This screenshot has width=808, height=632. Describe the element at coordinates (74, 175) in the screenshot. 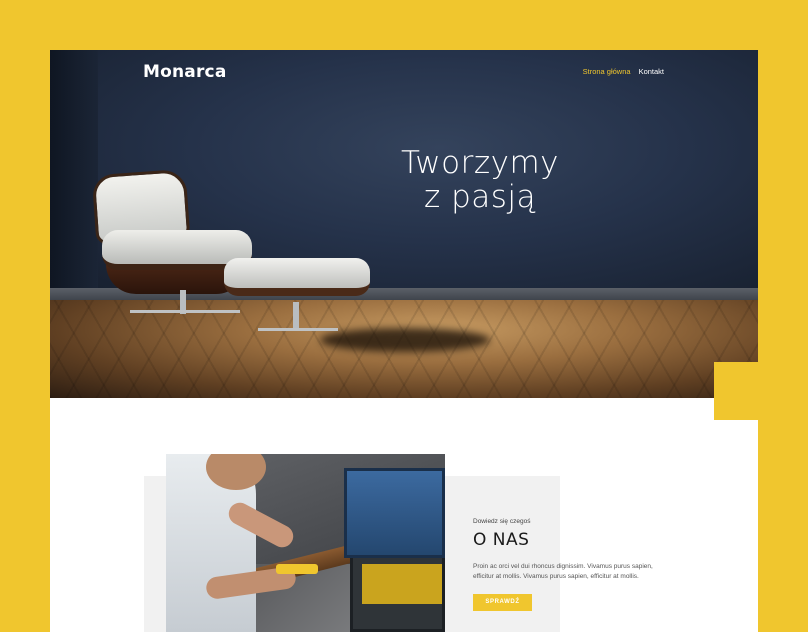

I see `hero-wall-corner` at that location.